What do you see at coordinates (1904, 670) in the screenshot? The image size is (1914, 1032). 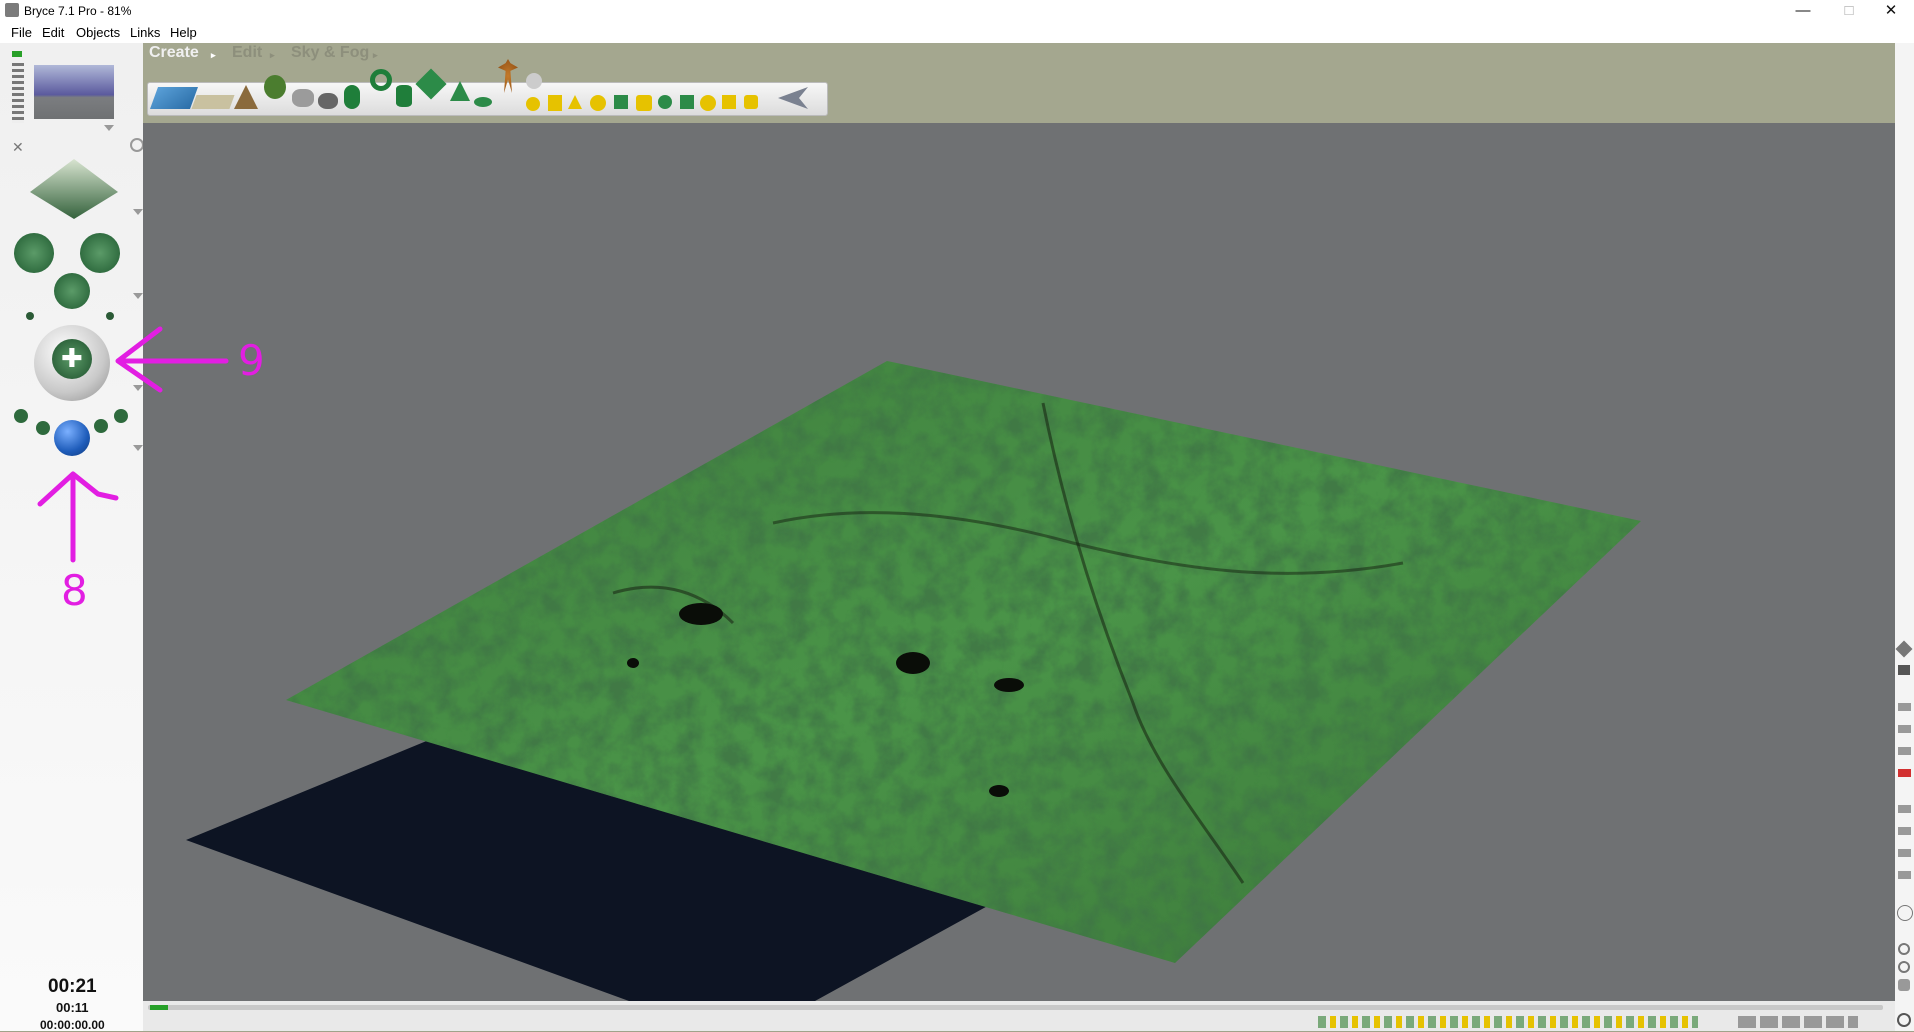 I see `wireframe-icon` at bounding box center [1904, 670].